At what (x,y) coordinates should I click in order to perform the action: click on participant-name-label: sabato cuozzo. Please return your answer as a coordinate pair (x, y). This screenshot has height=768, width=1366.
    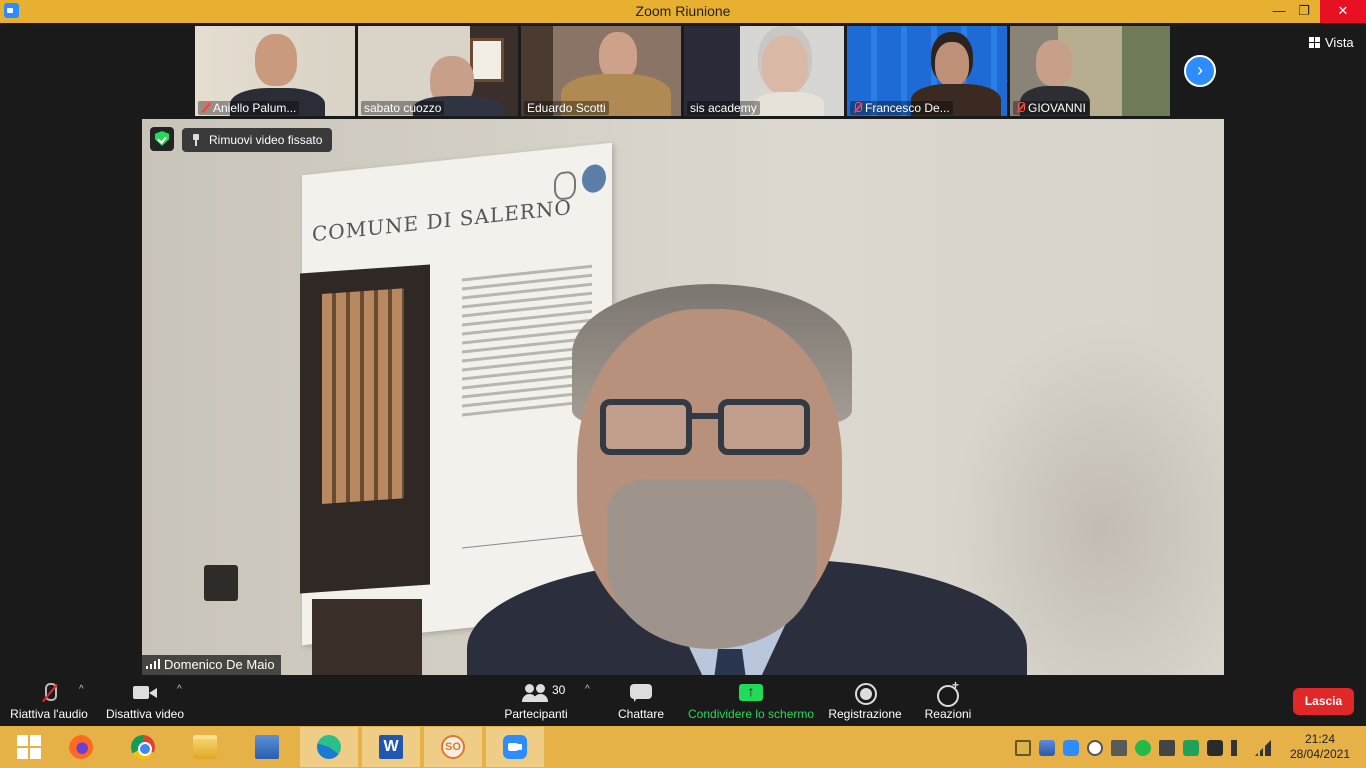
    Looking at the image, I should click on (403, 108).